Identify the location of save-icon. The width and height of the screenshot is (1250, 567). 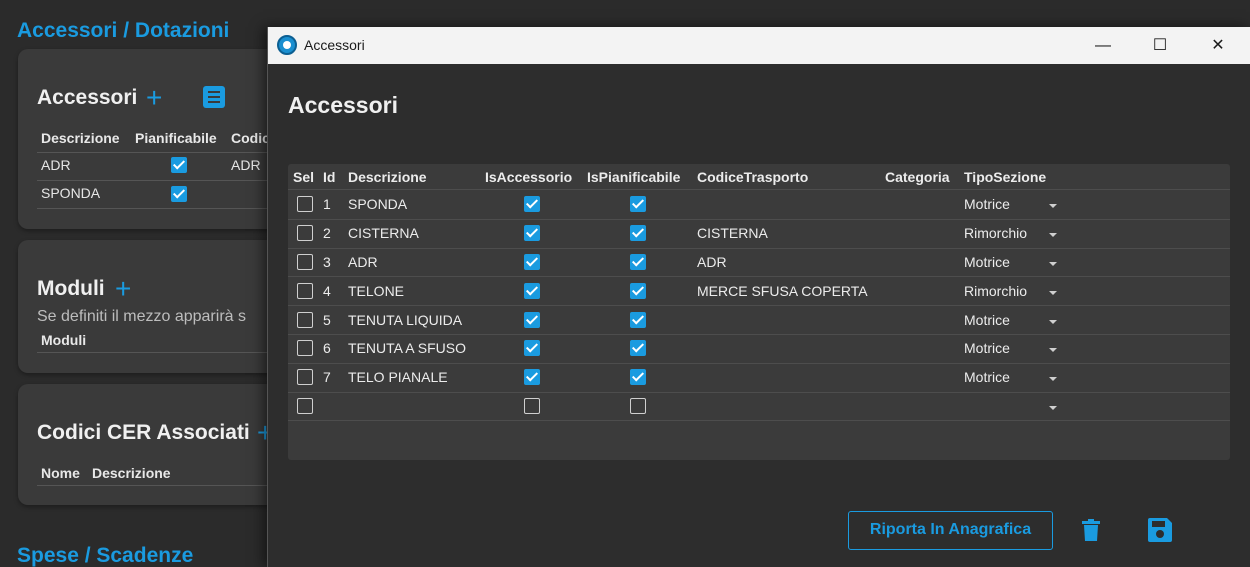
(1160, 530).